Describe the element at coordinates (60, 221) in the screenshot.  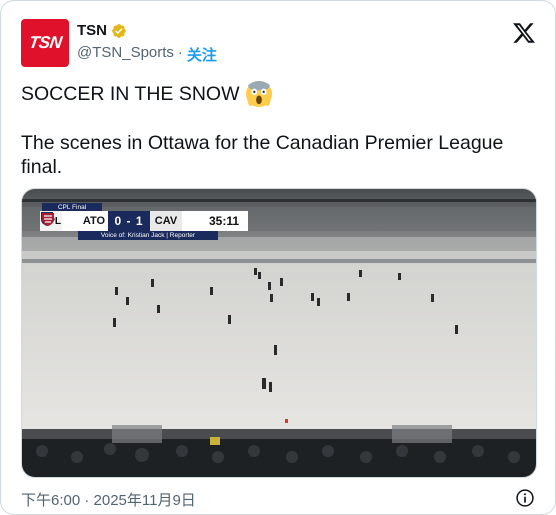
I see `home-crest-icon` at that location.